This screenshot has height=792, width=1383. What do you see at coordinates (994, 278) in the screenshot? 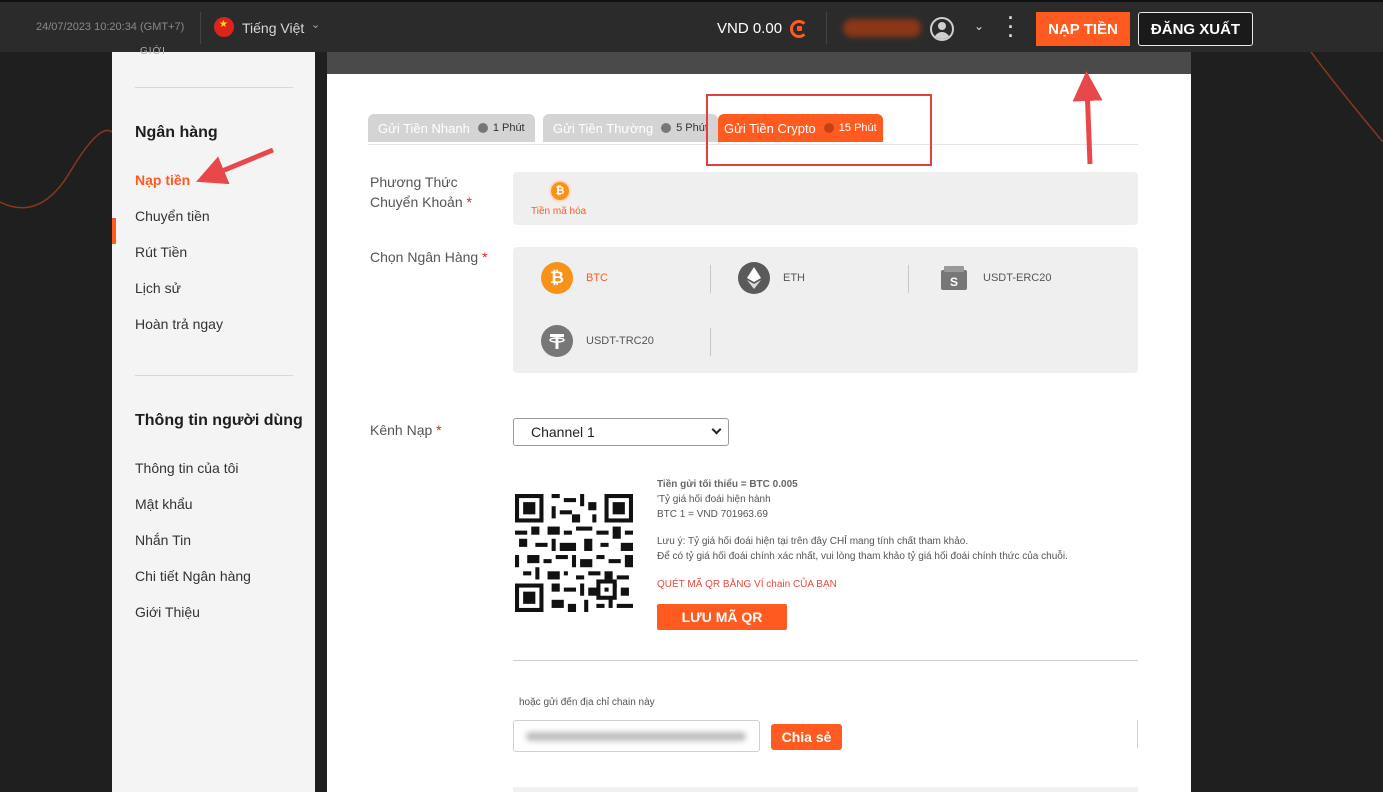
I see `bank-option-usdt-erc20: S USDT-ERC20` at bounding box center [994, 278].